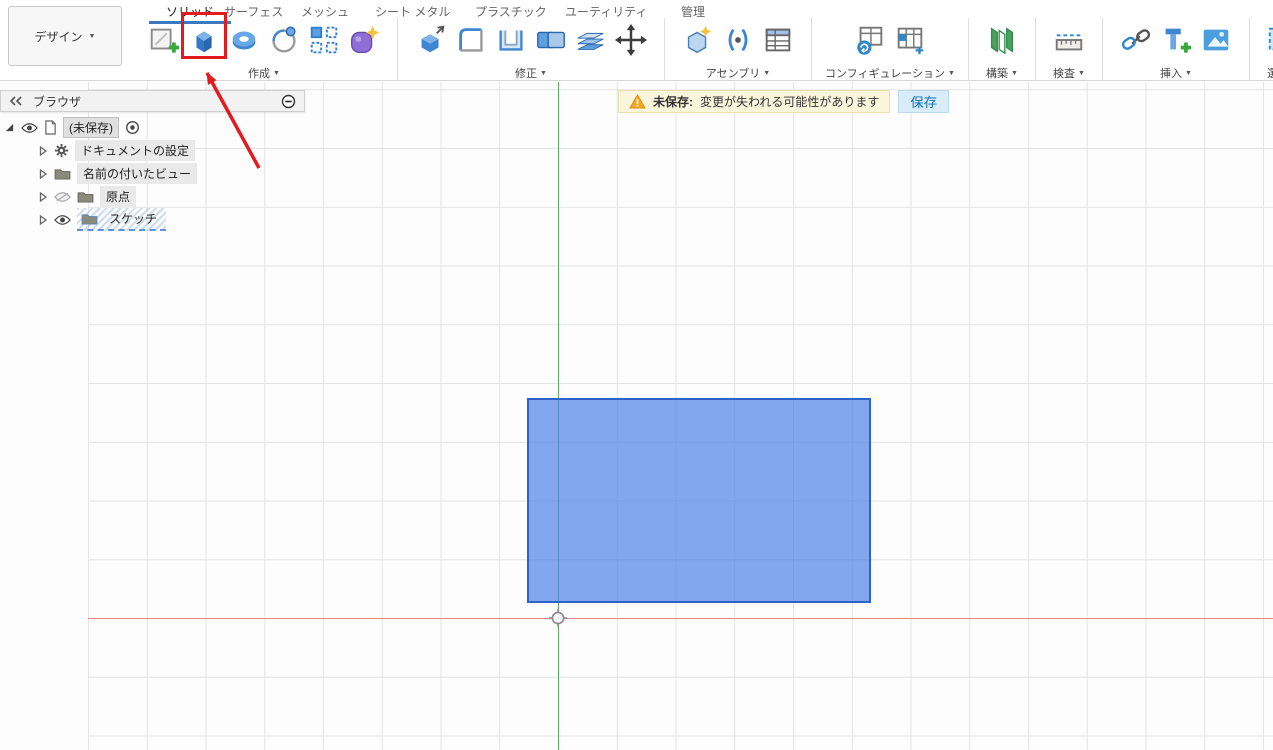  Describe the element at coordinates (551, 40) in the screenshot. I see `combine-button` at that location.